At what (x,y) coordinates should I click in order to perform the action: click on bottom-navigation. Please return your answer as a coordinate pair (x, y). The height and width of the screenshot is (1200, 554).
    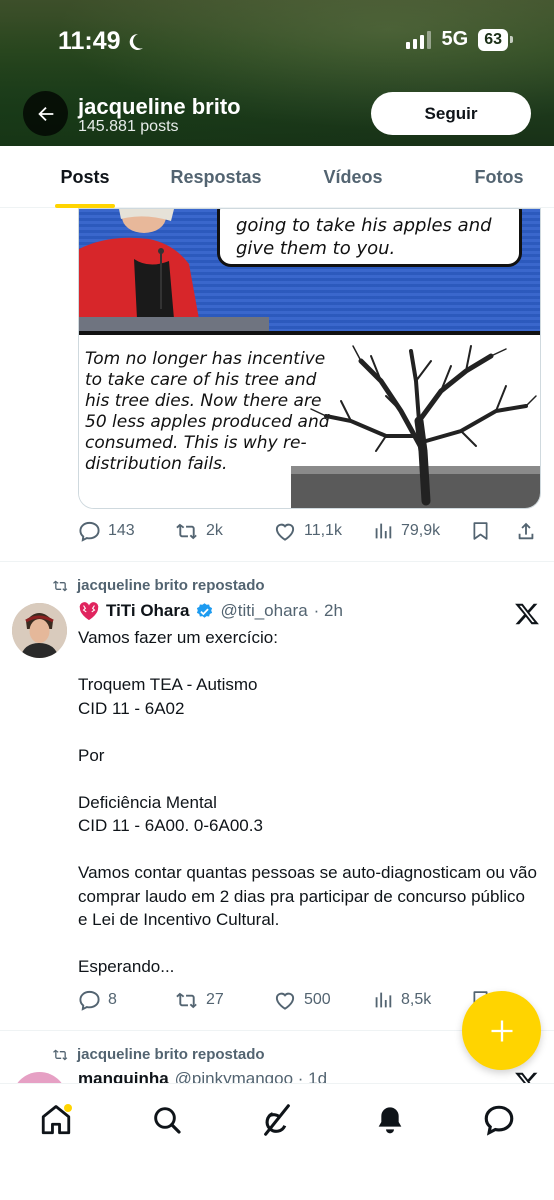
    Looking at the image, I should click on (277, 1141).